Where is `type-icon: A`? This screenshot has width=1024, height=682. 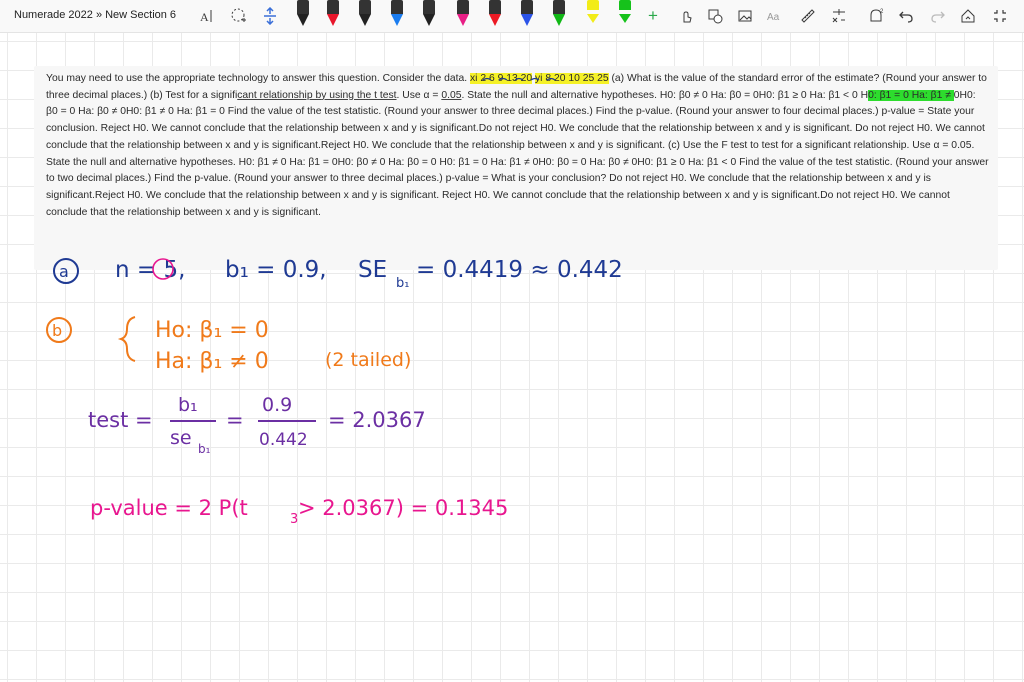
type-icon: A is located at coordinates (208, 16).